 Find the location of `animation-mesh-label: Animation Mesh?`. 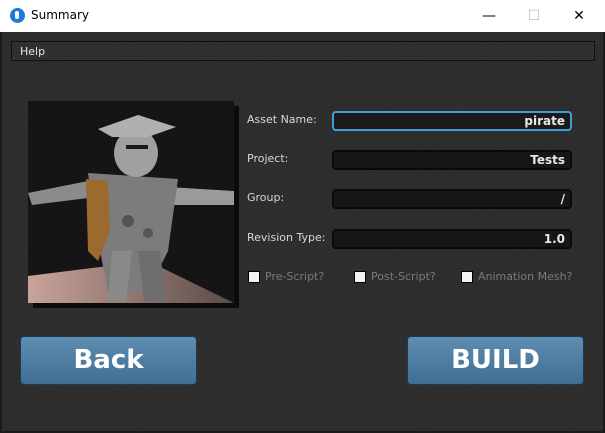

animation-mesh-label: Animation Mesh? is located at coordinates (525, 276).